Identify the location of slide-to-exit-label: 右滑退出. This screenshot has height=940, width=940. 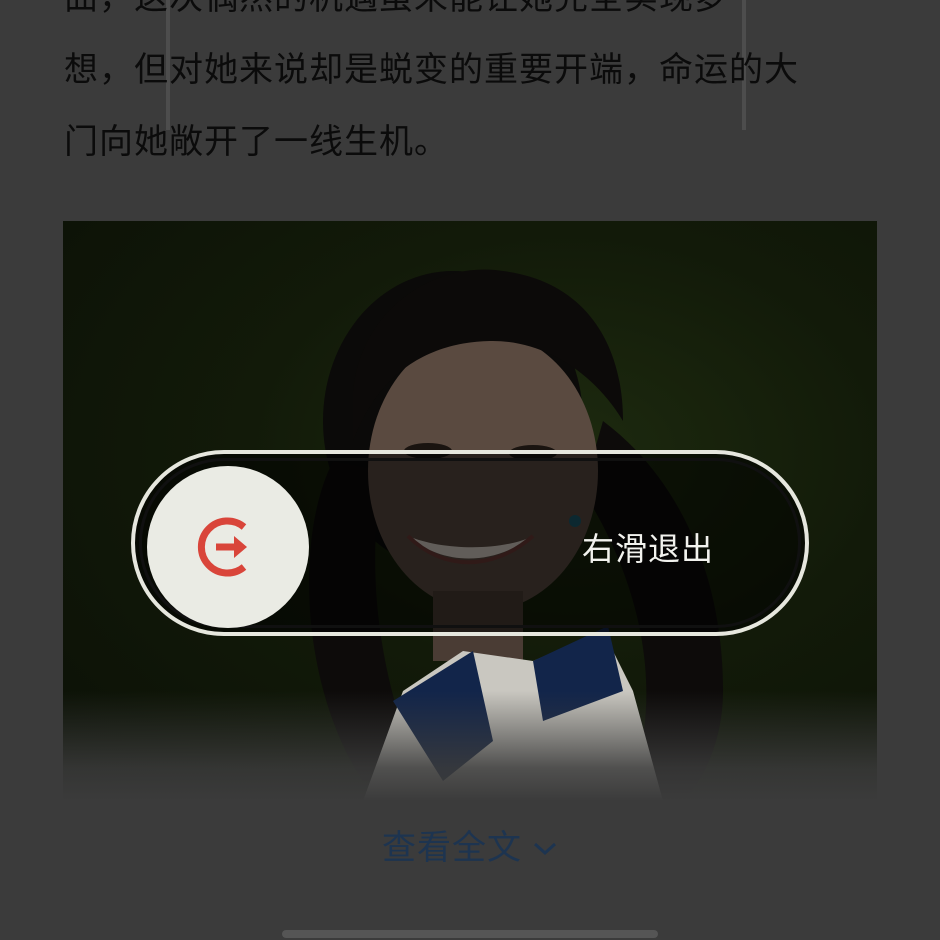
(648, 549).